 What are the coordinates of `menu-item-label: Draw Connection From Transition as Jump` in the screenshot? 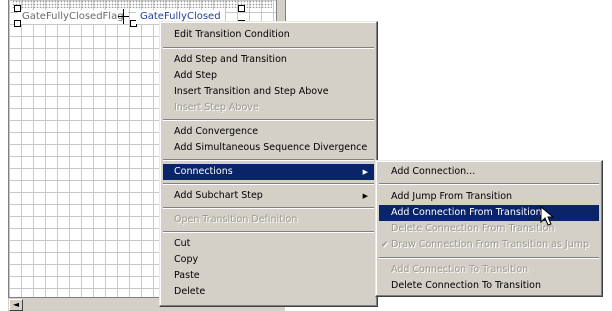 It's located at (490, 244).